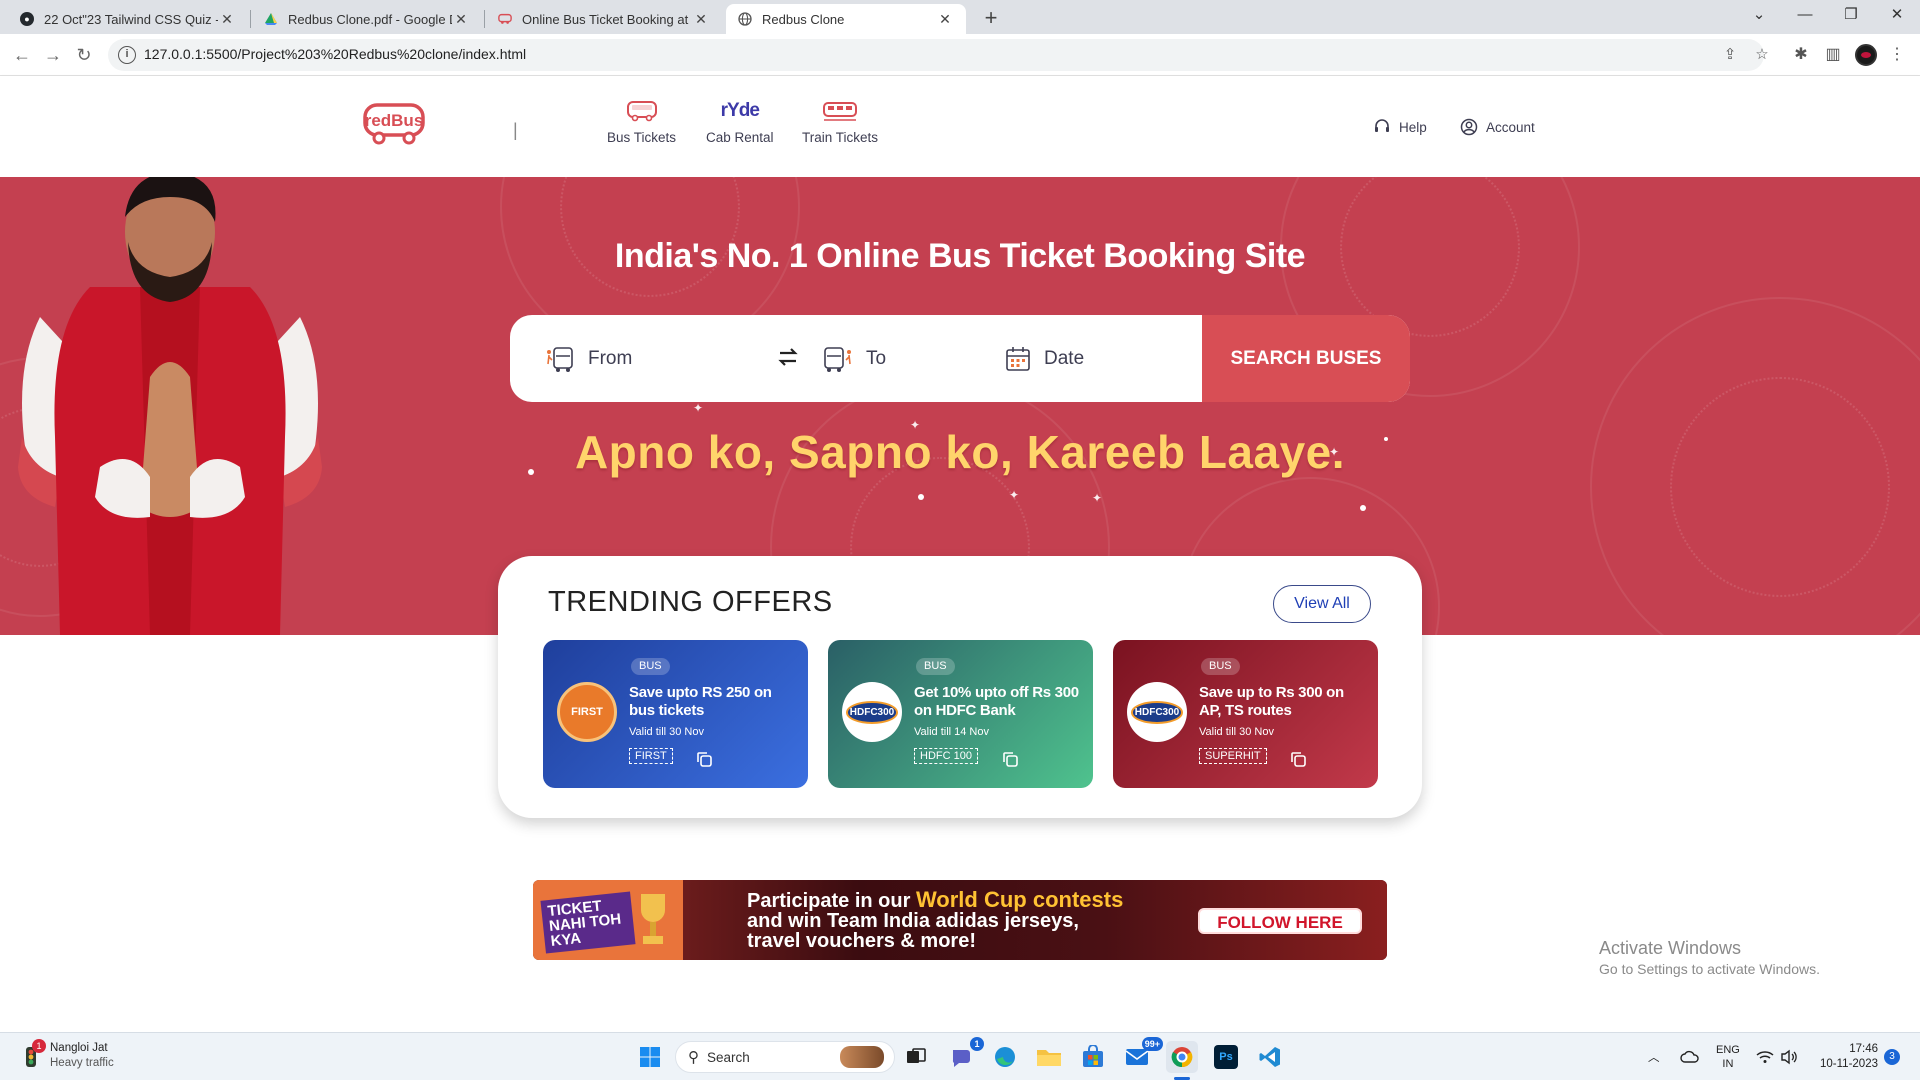  What do you see at coordinates (1400, 127) in the screenshot?
I see `help-link: Help` at bounding box center [1400, 127].